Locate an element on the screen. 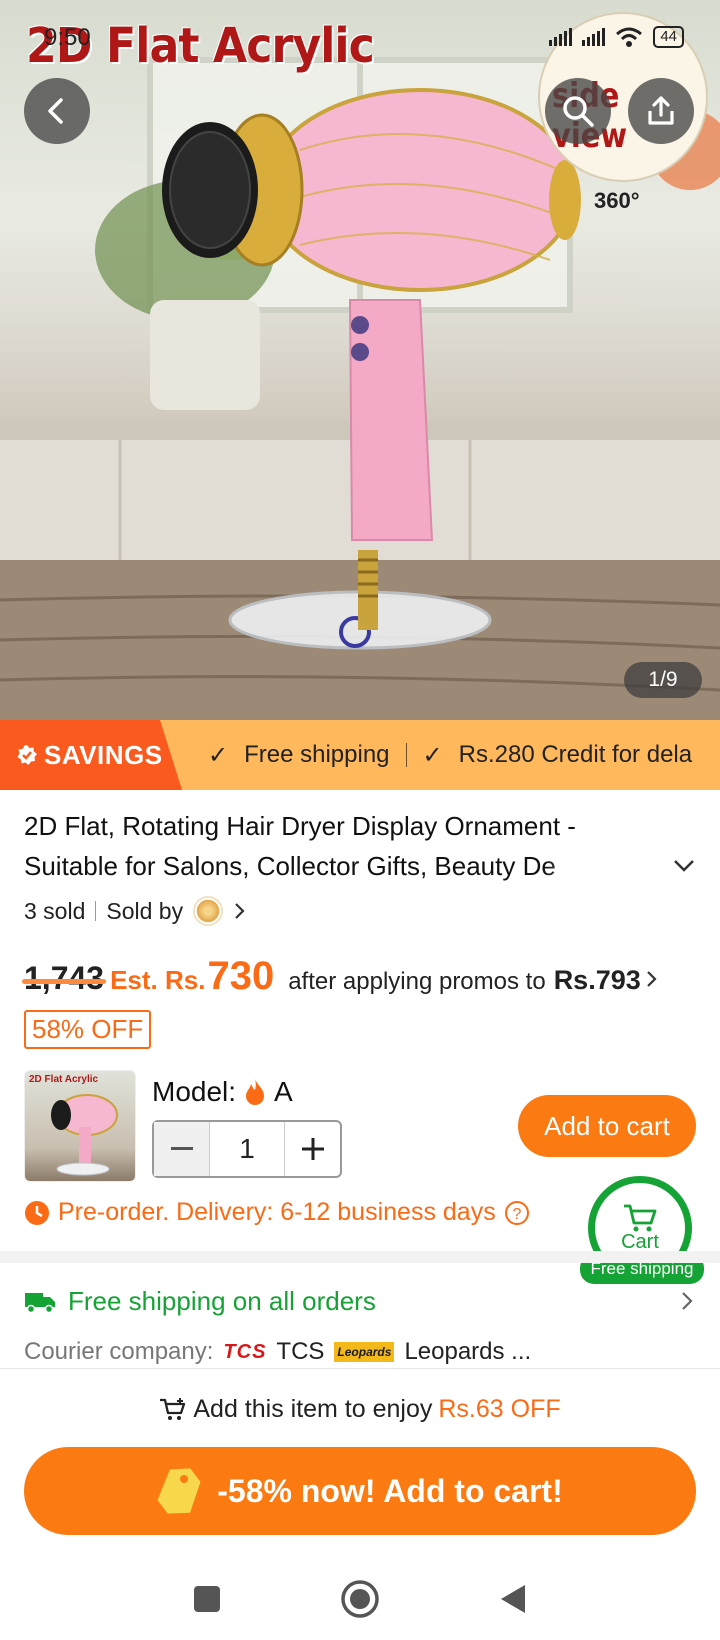 This screenshot has height=1640, width=720. status-bar: 9:50 44 is located at coordinates (360, 35).